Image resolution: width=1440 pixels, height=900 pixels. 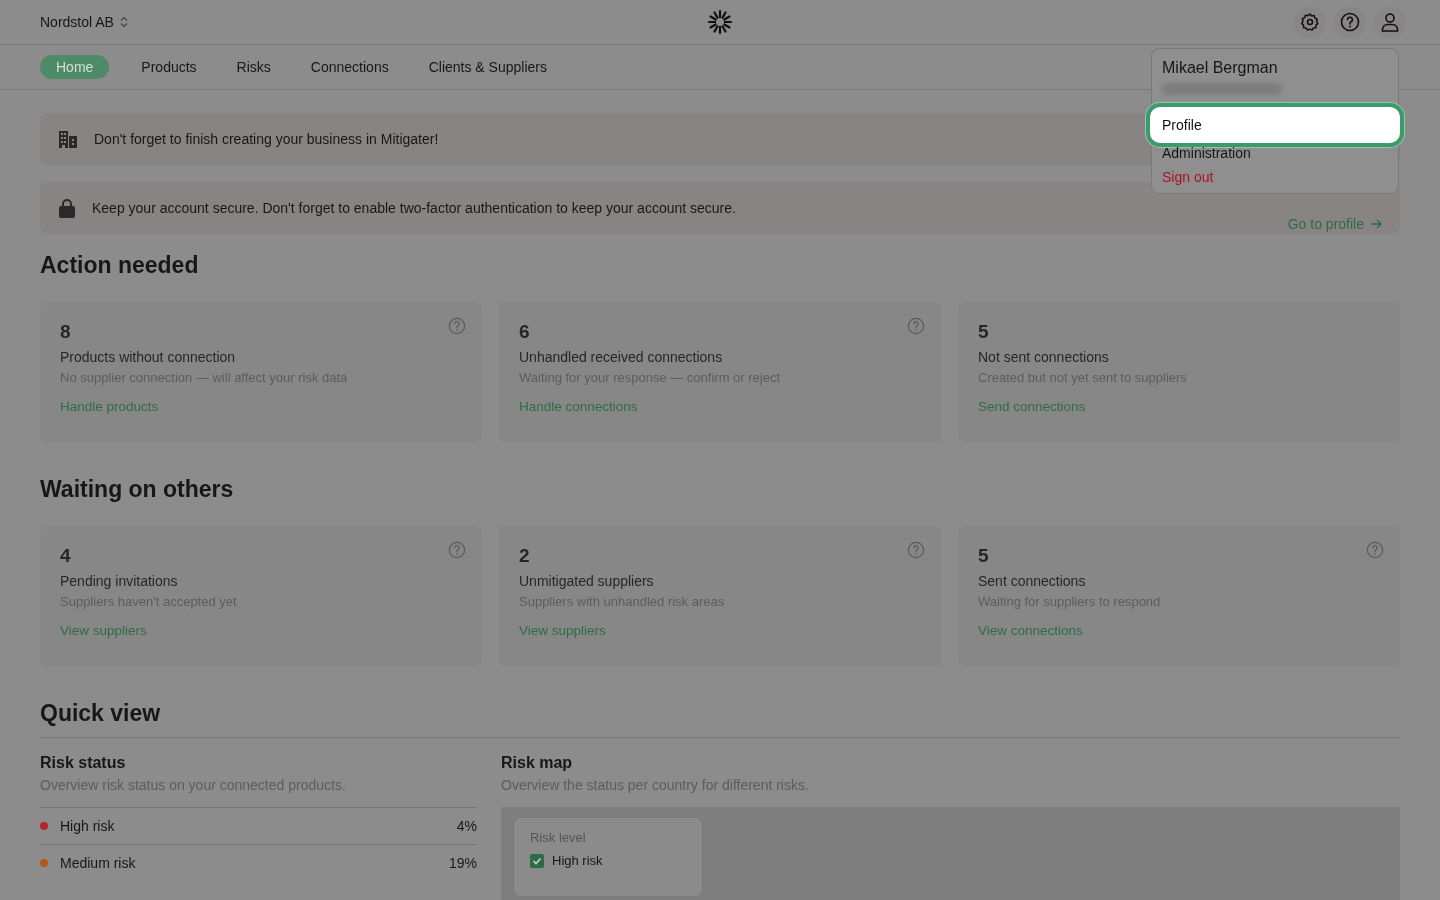 I want to click on question-icon, so click(x=1350, y=22).